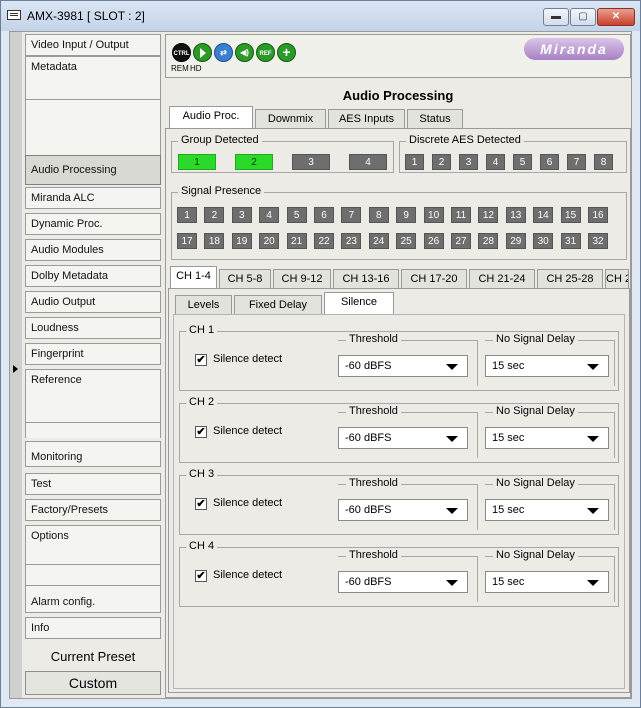  What do you see at coordinates (290, 119) in the screenshot?
I see `tab-downmix: Downmix` at bounding box center [290, 119].